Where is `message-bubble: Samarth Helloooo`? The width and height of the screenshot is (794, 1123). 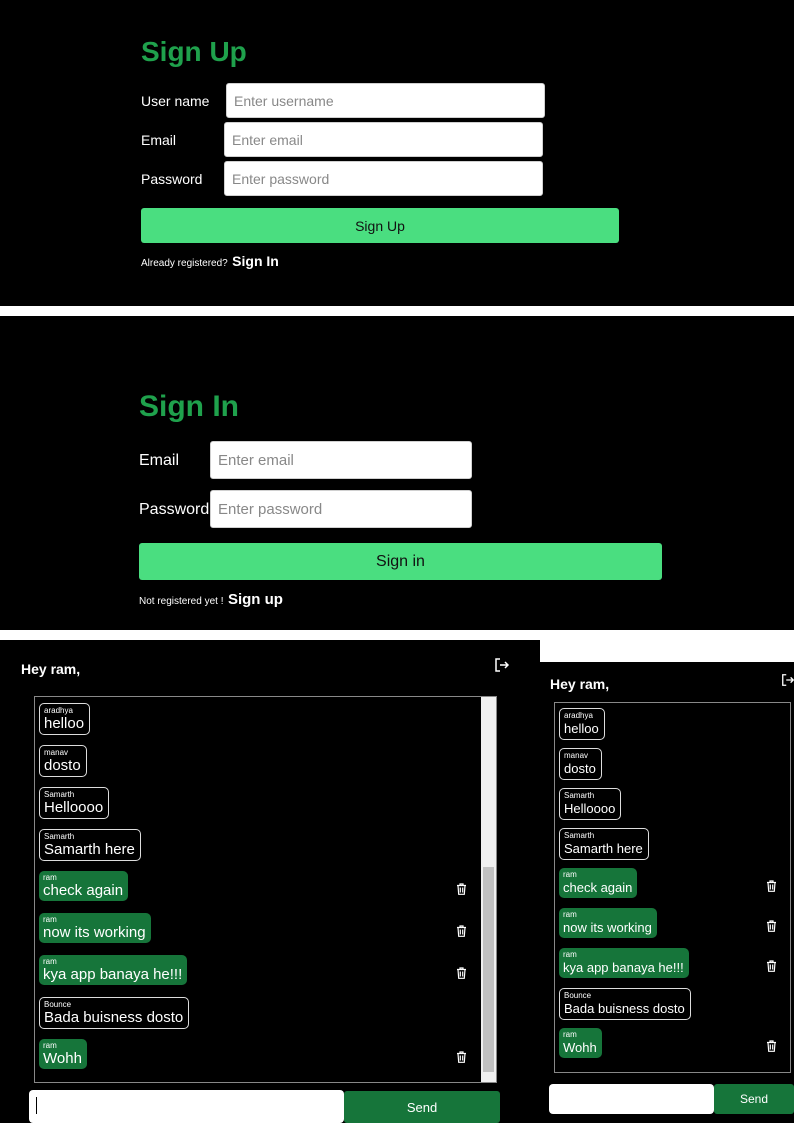
message-bubble: Samarth Helloooo is located at coordinates (74, 803).